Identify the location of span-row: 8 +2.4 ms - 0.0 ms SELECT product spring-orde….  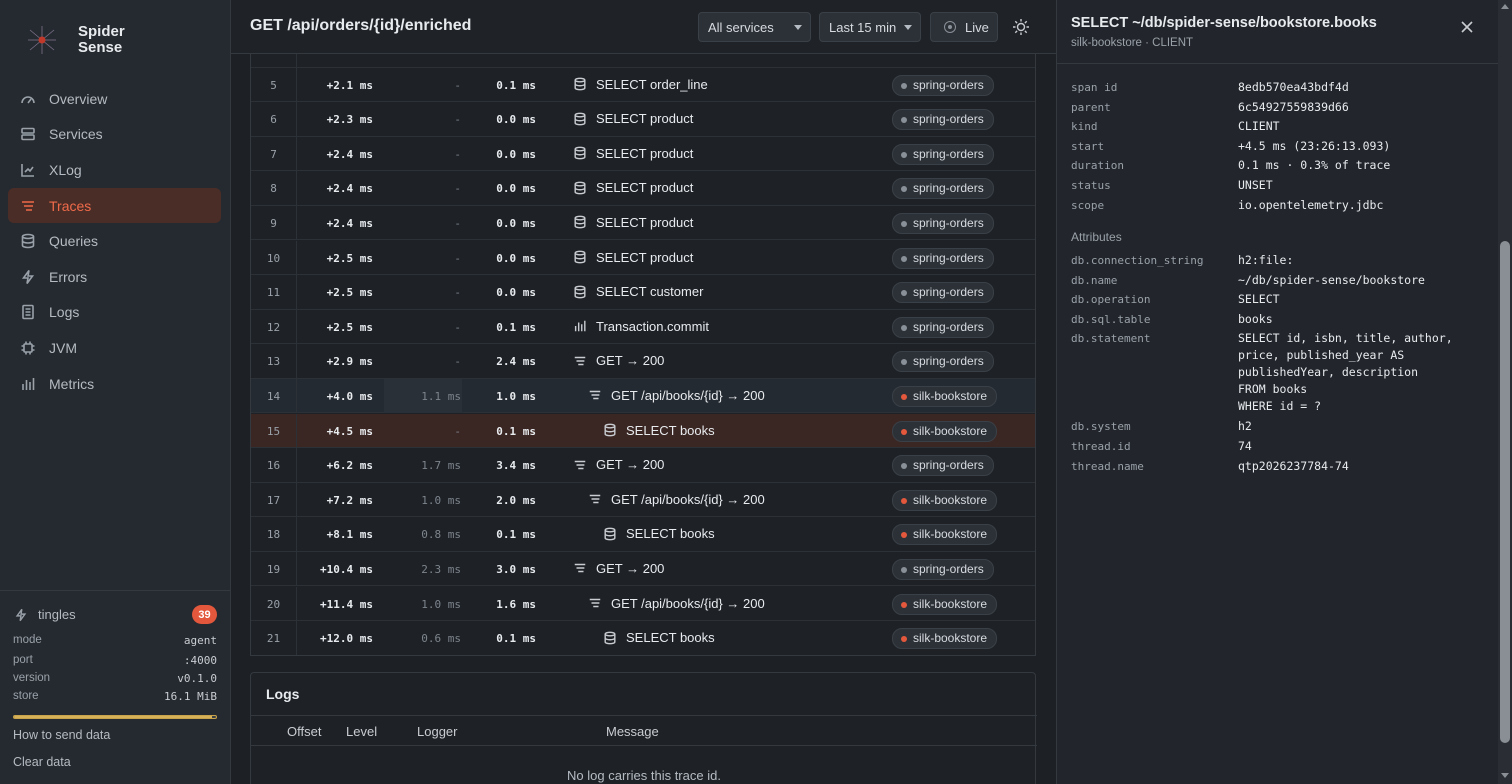
(643, 188).